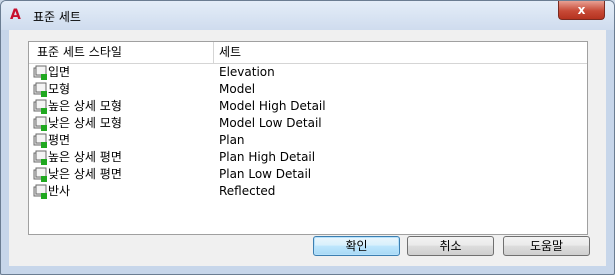  I want to click on autocad-app-icon: A, so click(15, 15).